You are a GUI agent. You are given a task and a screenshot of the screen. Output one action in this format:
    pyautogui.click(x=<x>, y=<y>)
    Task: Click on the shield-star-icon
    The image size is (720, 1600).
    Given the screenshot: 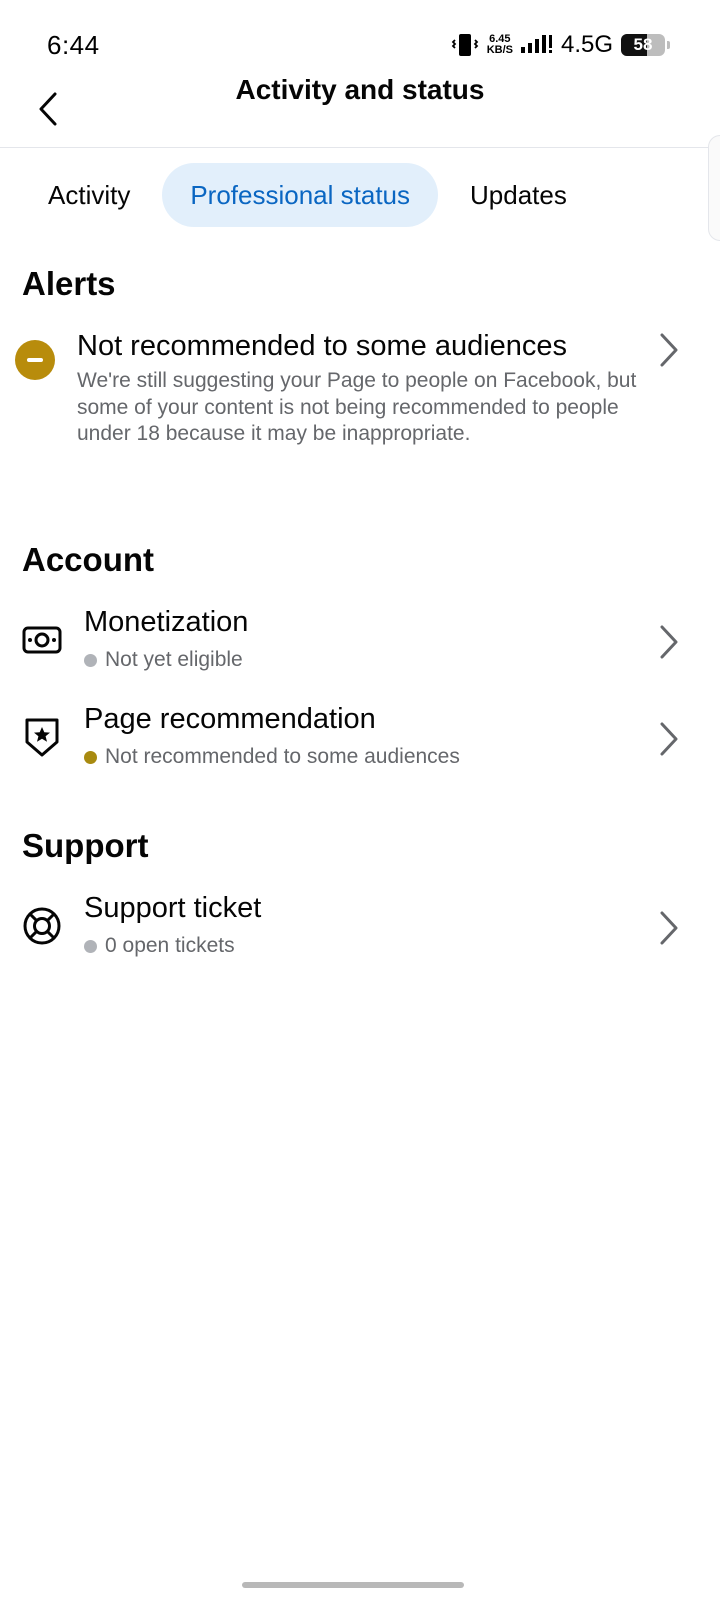 What is the action you would take?
    pyautogui.click(x=42, y=737)
    